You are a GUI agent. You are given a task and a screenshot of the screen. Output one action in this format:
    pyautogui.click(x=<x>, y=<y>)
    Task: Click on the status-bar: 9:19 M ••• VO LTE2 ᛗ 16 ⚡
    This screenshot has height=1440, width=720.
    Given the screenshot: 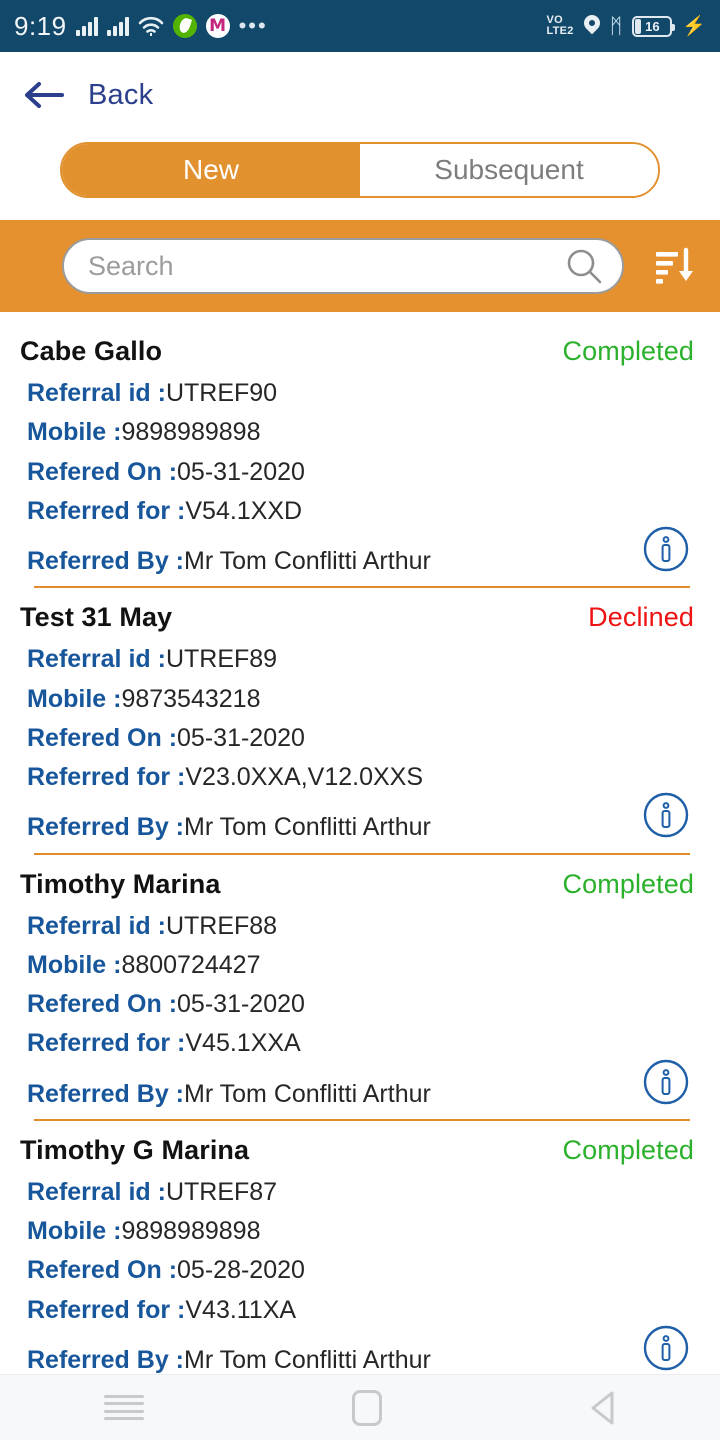 What is the action you would take?
    pyautogui.click(x=360, y=26)
    